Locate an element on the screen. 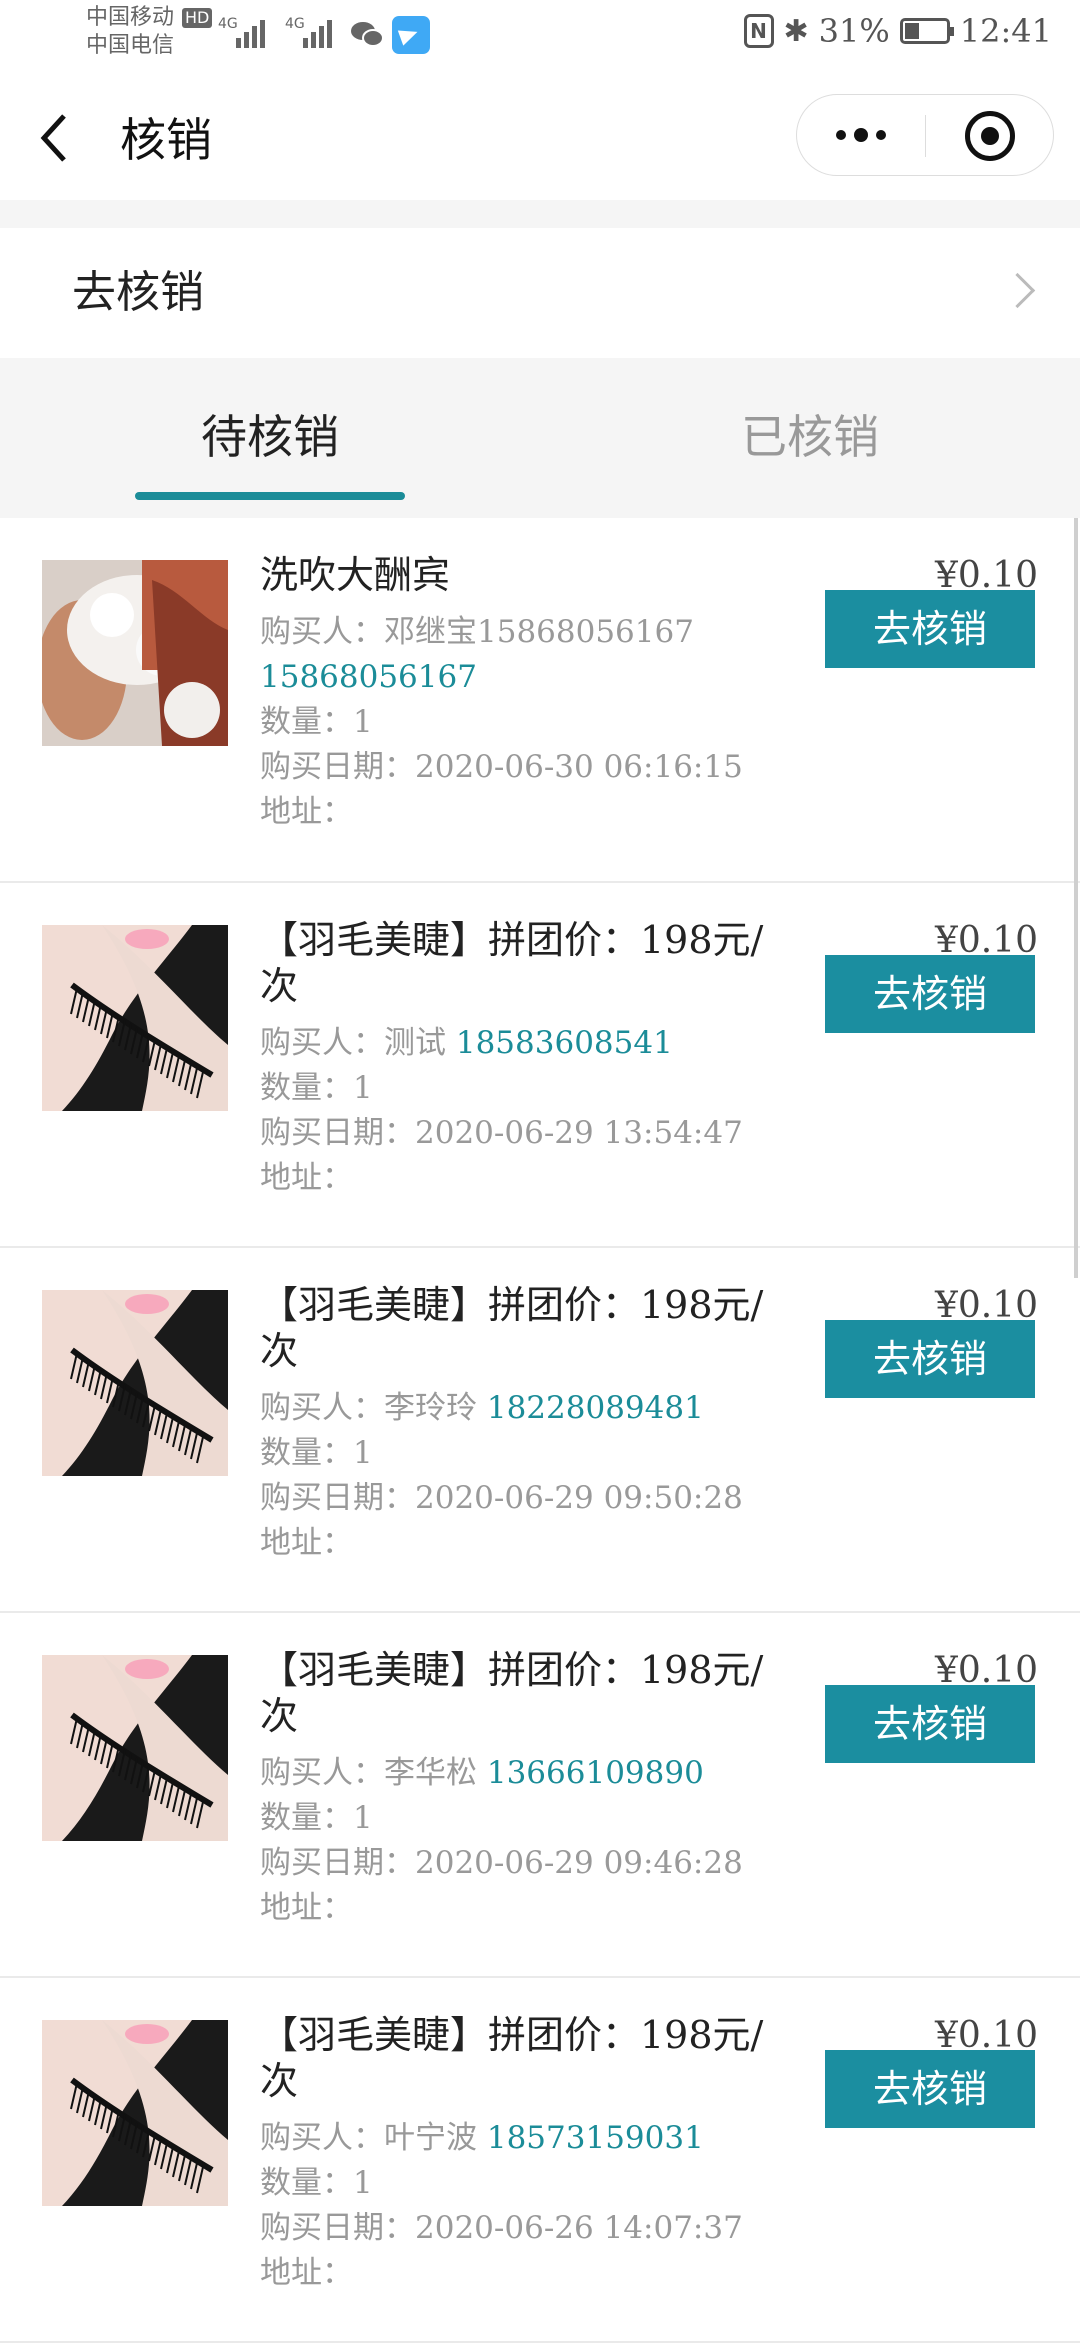  status-bar: 中国移动 HD 中国电信 4G 4G N ✱ 31% 12:41 is located at coordinates (540, 35).